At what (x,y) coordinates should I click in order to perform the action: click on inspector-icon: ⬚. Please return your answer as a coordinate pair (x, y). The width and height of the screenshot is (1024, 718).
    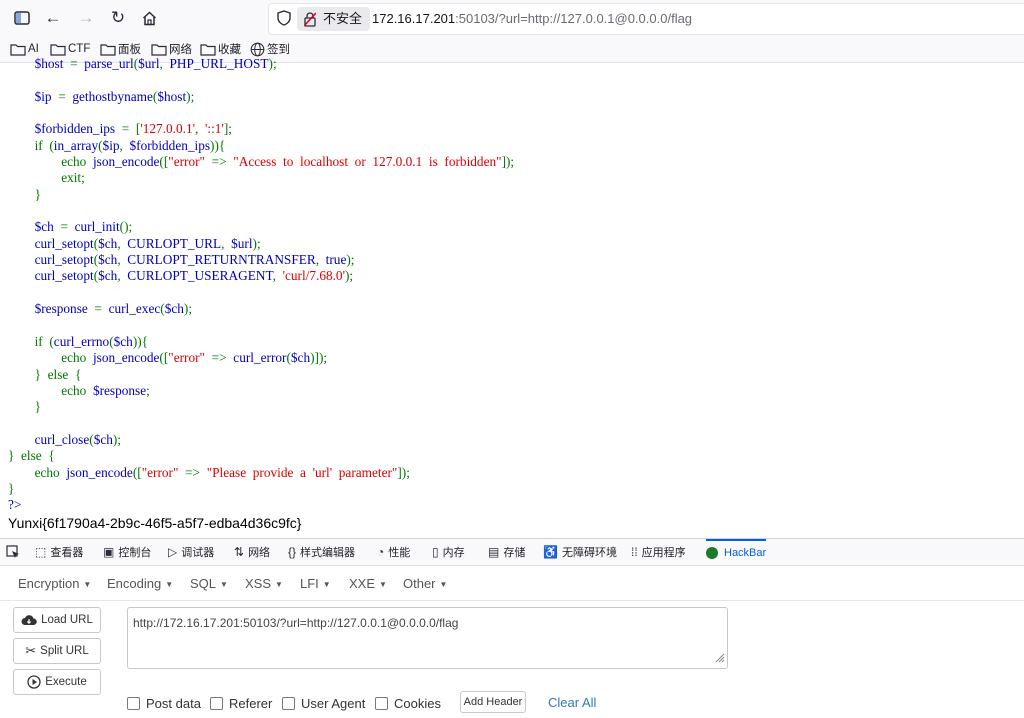
    Looking at the image, I should click on (41, 552).